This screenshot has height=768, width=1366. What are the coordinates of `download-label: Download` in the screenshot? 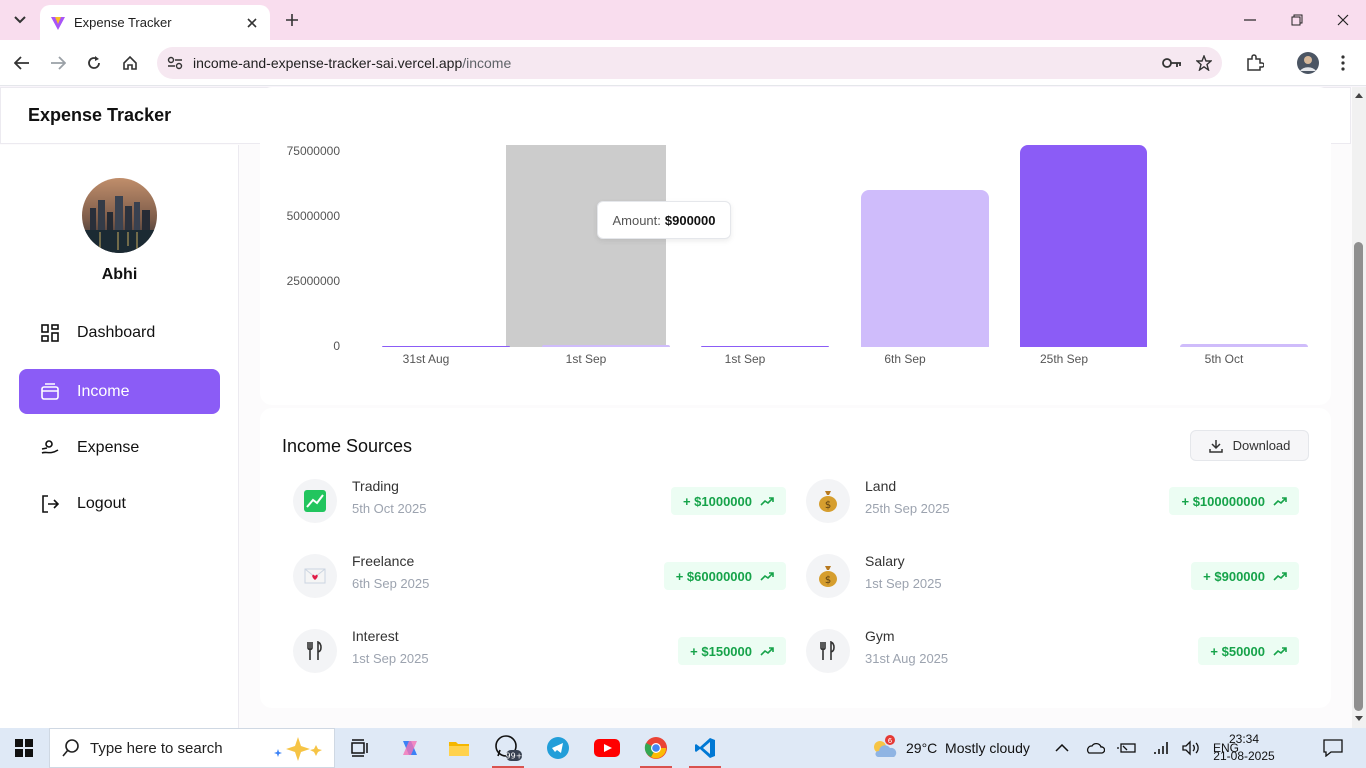 It's located at (1261, 445).